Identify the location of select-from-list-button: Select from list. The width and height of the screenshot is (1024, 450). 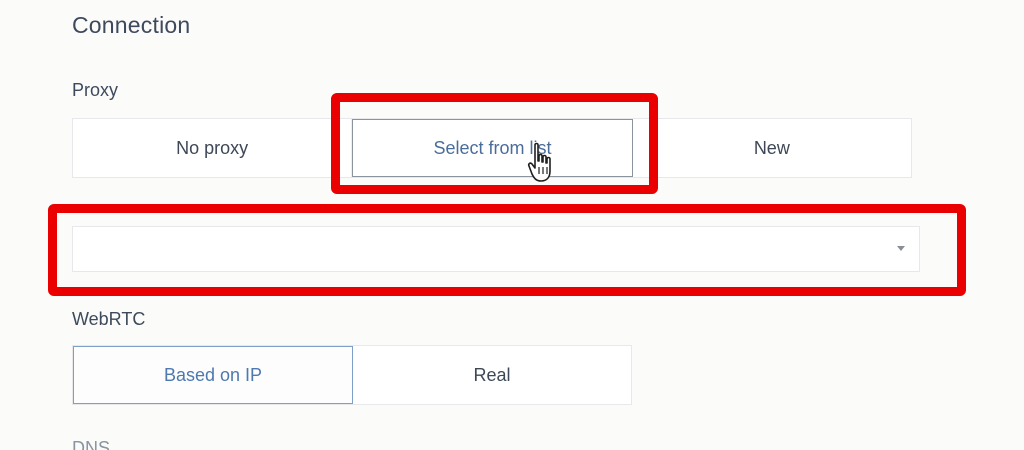
(492, 148).